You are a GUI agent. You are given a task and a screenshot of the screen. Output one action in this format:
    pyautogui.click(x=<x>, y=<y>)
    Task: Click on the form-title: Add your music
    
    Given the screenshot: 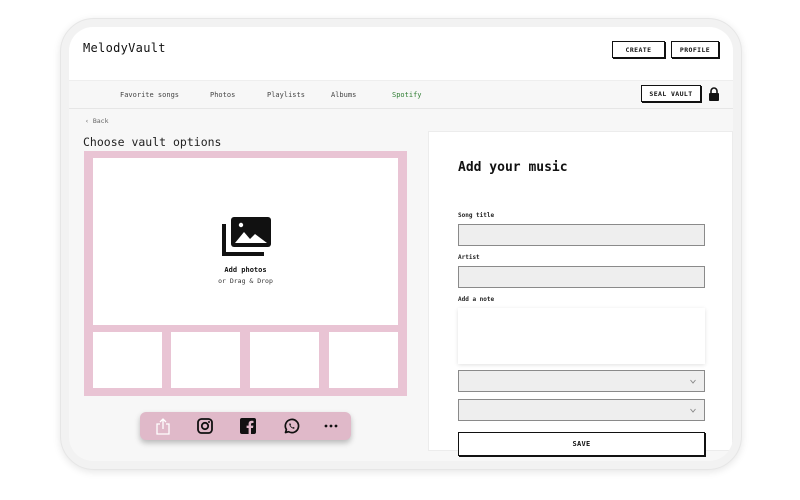 What is the action you would take?
    pyautogui.click(x=513, y=167)
    